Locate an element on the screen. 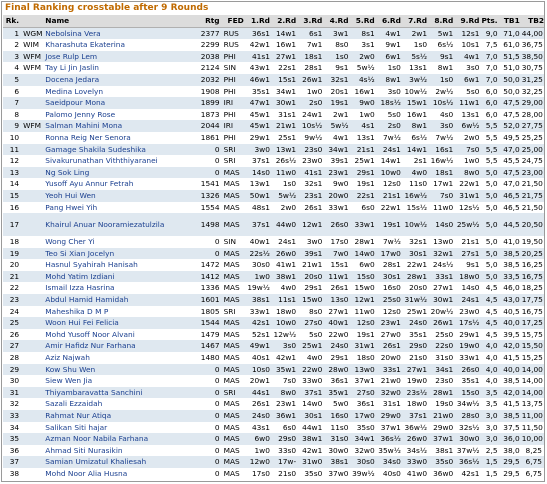  cell-round-3: 38w1 is located at coordinates (310, 439).